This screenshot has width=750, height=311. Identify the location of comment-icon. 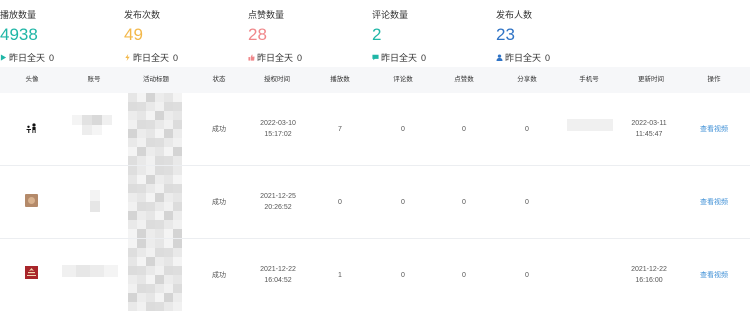
(375, 57).